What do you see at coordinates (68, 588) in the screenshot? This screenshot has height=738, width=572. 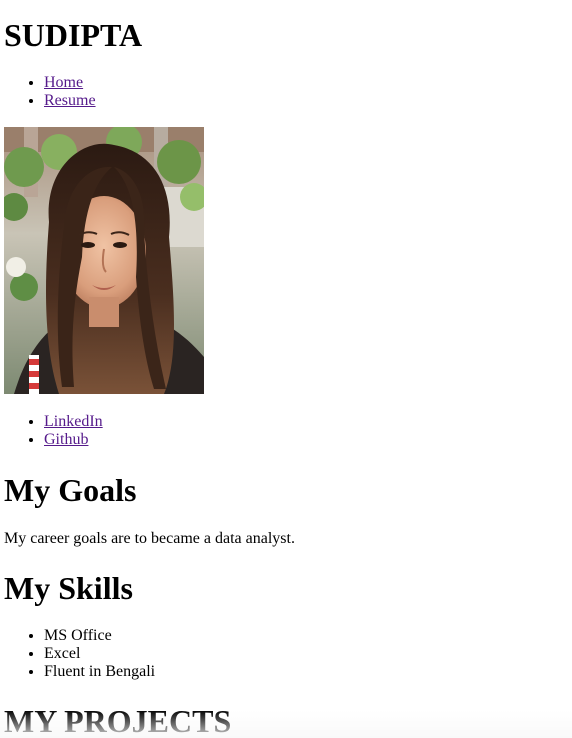 I see `skills-heading: My Skills` at bounding box center [68, 588].